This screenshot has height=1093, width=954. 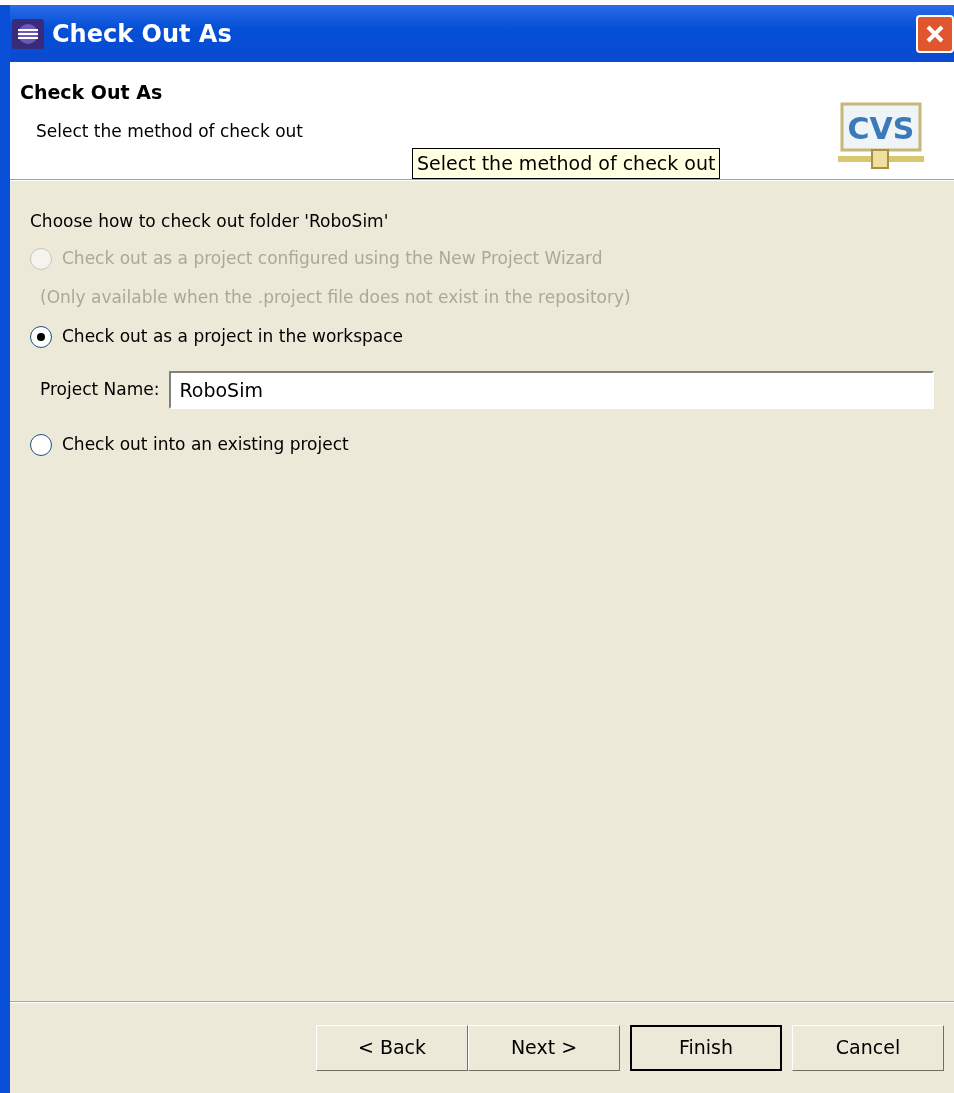 What do you see at coordinates (868, 1047) in the screenshot?
I see `dialog-button: Cancel` at bounding box center [868, 1047].